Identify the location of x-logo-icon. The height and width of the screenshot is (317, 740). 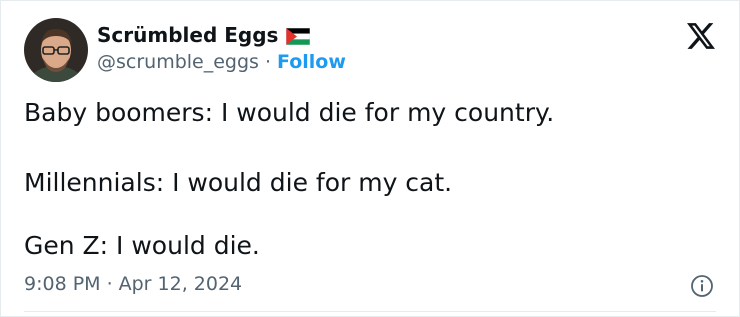
(701, 36).